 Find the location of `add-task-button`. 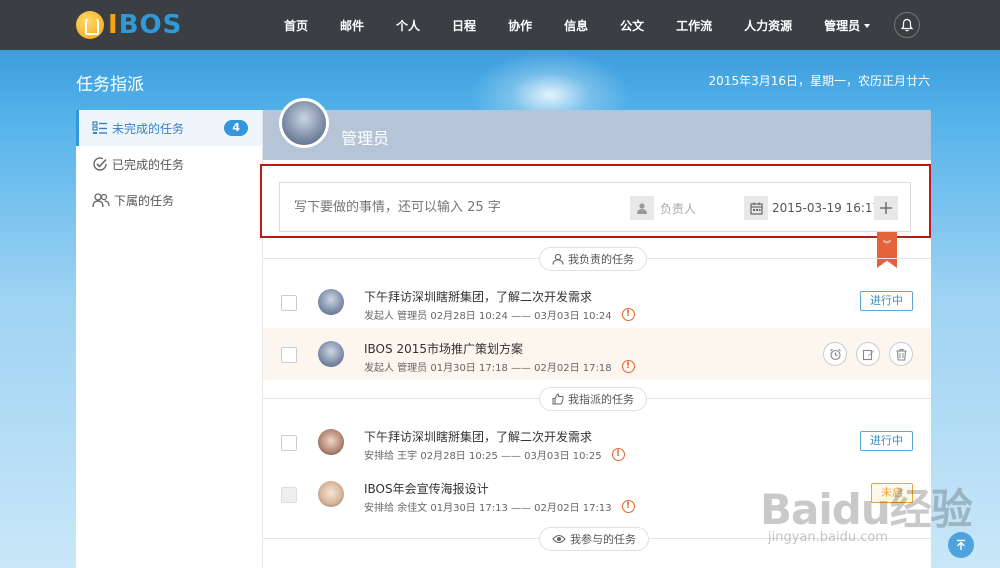

add-task-button is located at coordinates (886, 208).